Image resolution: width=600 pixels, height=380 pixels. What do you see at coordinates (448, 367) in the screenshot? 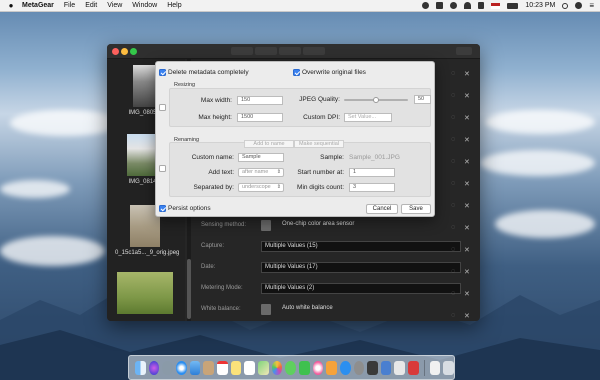
I see `trash-icon` at bounding box center [448, 367].